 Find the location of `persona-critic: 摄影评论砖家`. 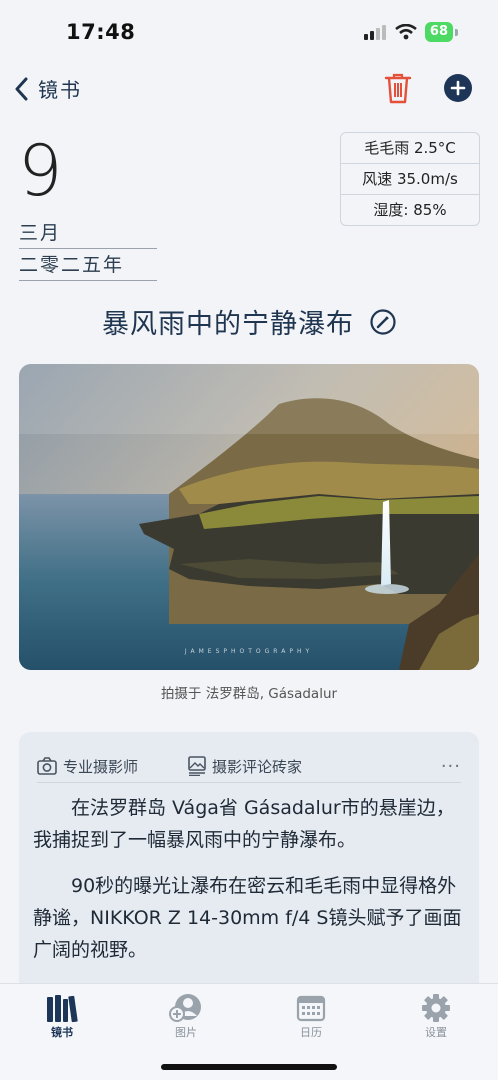

persona-critic: 摄影评论砖家 is located at coordinates (245, 766).